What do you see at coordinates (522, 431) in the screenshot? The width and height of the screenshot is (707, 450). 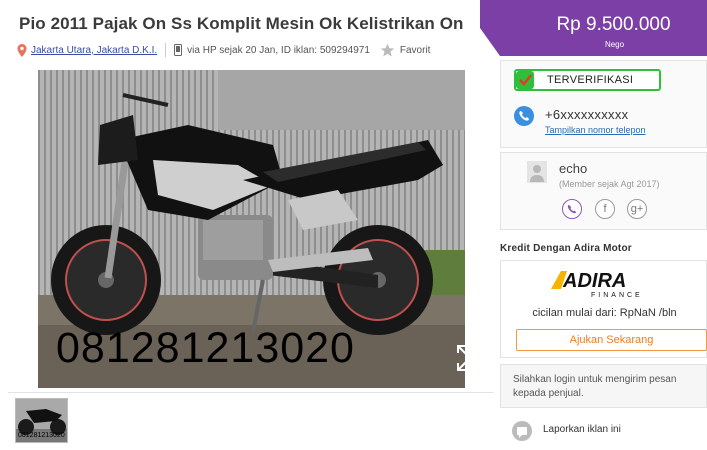 I see `report-icon` at bounding box center [522, 431].